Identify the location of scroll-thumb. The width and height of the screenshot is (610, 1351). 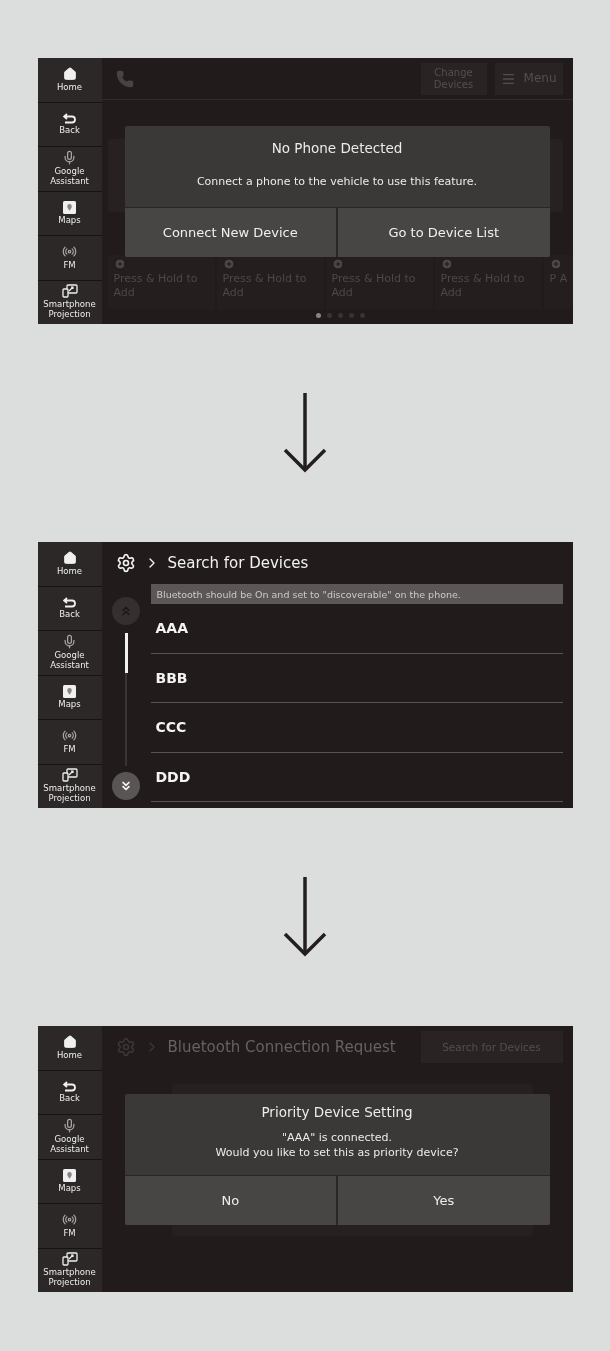
(126, 653).